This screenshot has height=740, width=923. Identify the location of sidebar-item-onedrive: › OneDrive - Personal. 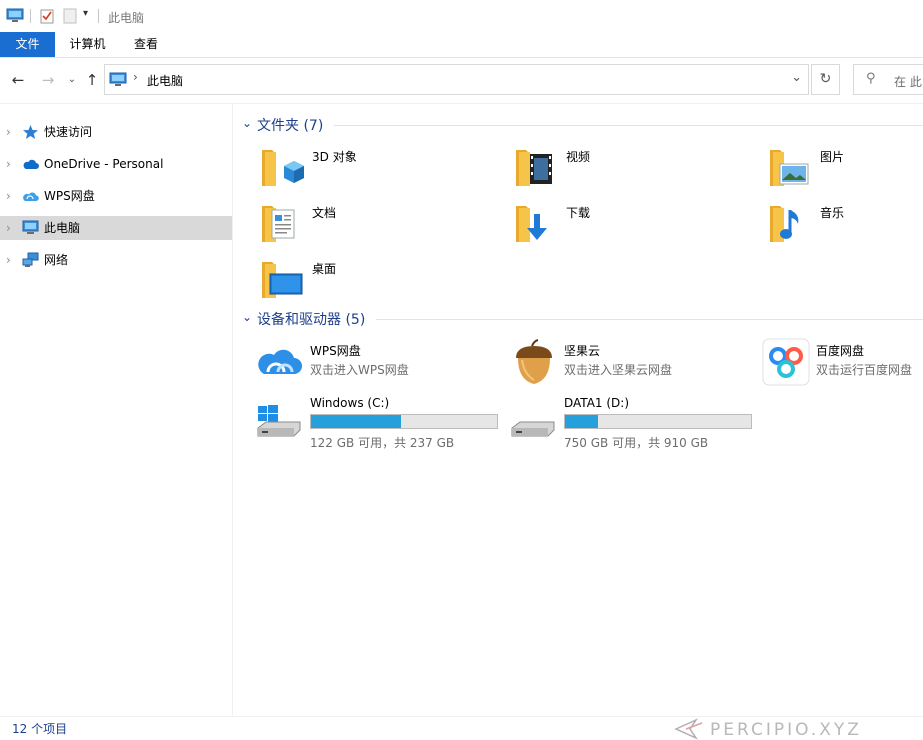
(116, 164).